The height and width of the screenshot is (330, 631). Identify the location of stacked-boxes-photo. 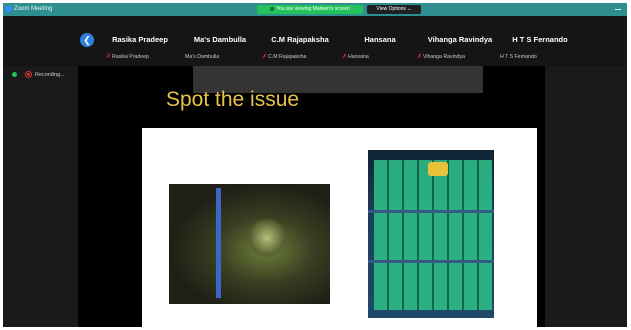
(431, 234).